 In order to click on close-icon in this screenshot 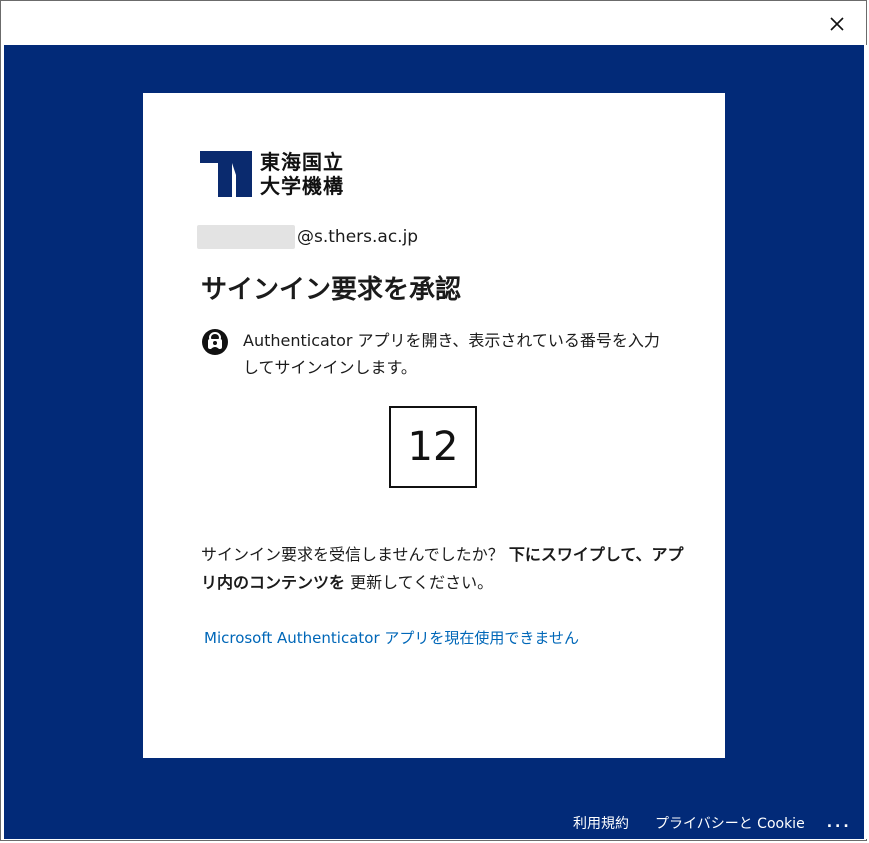, I will do `click(837, 24)`.